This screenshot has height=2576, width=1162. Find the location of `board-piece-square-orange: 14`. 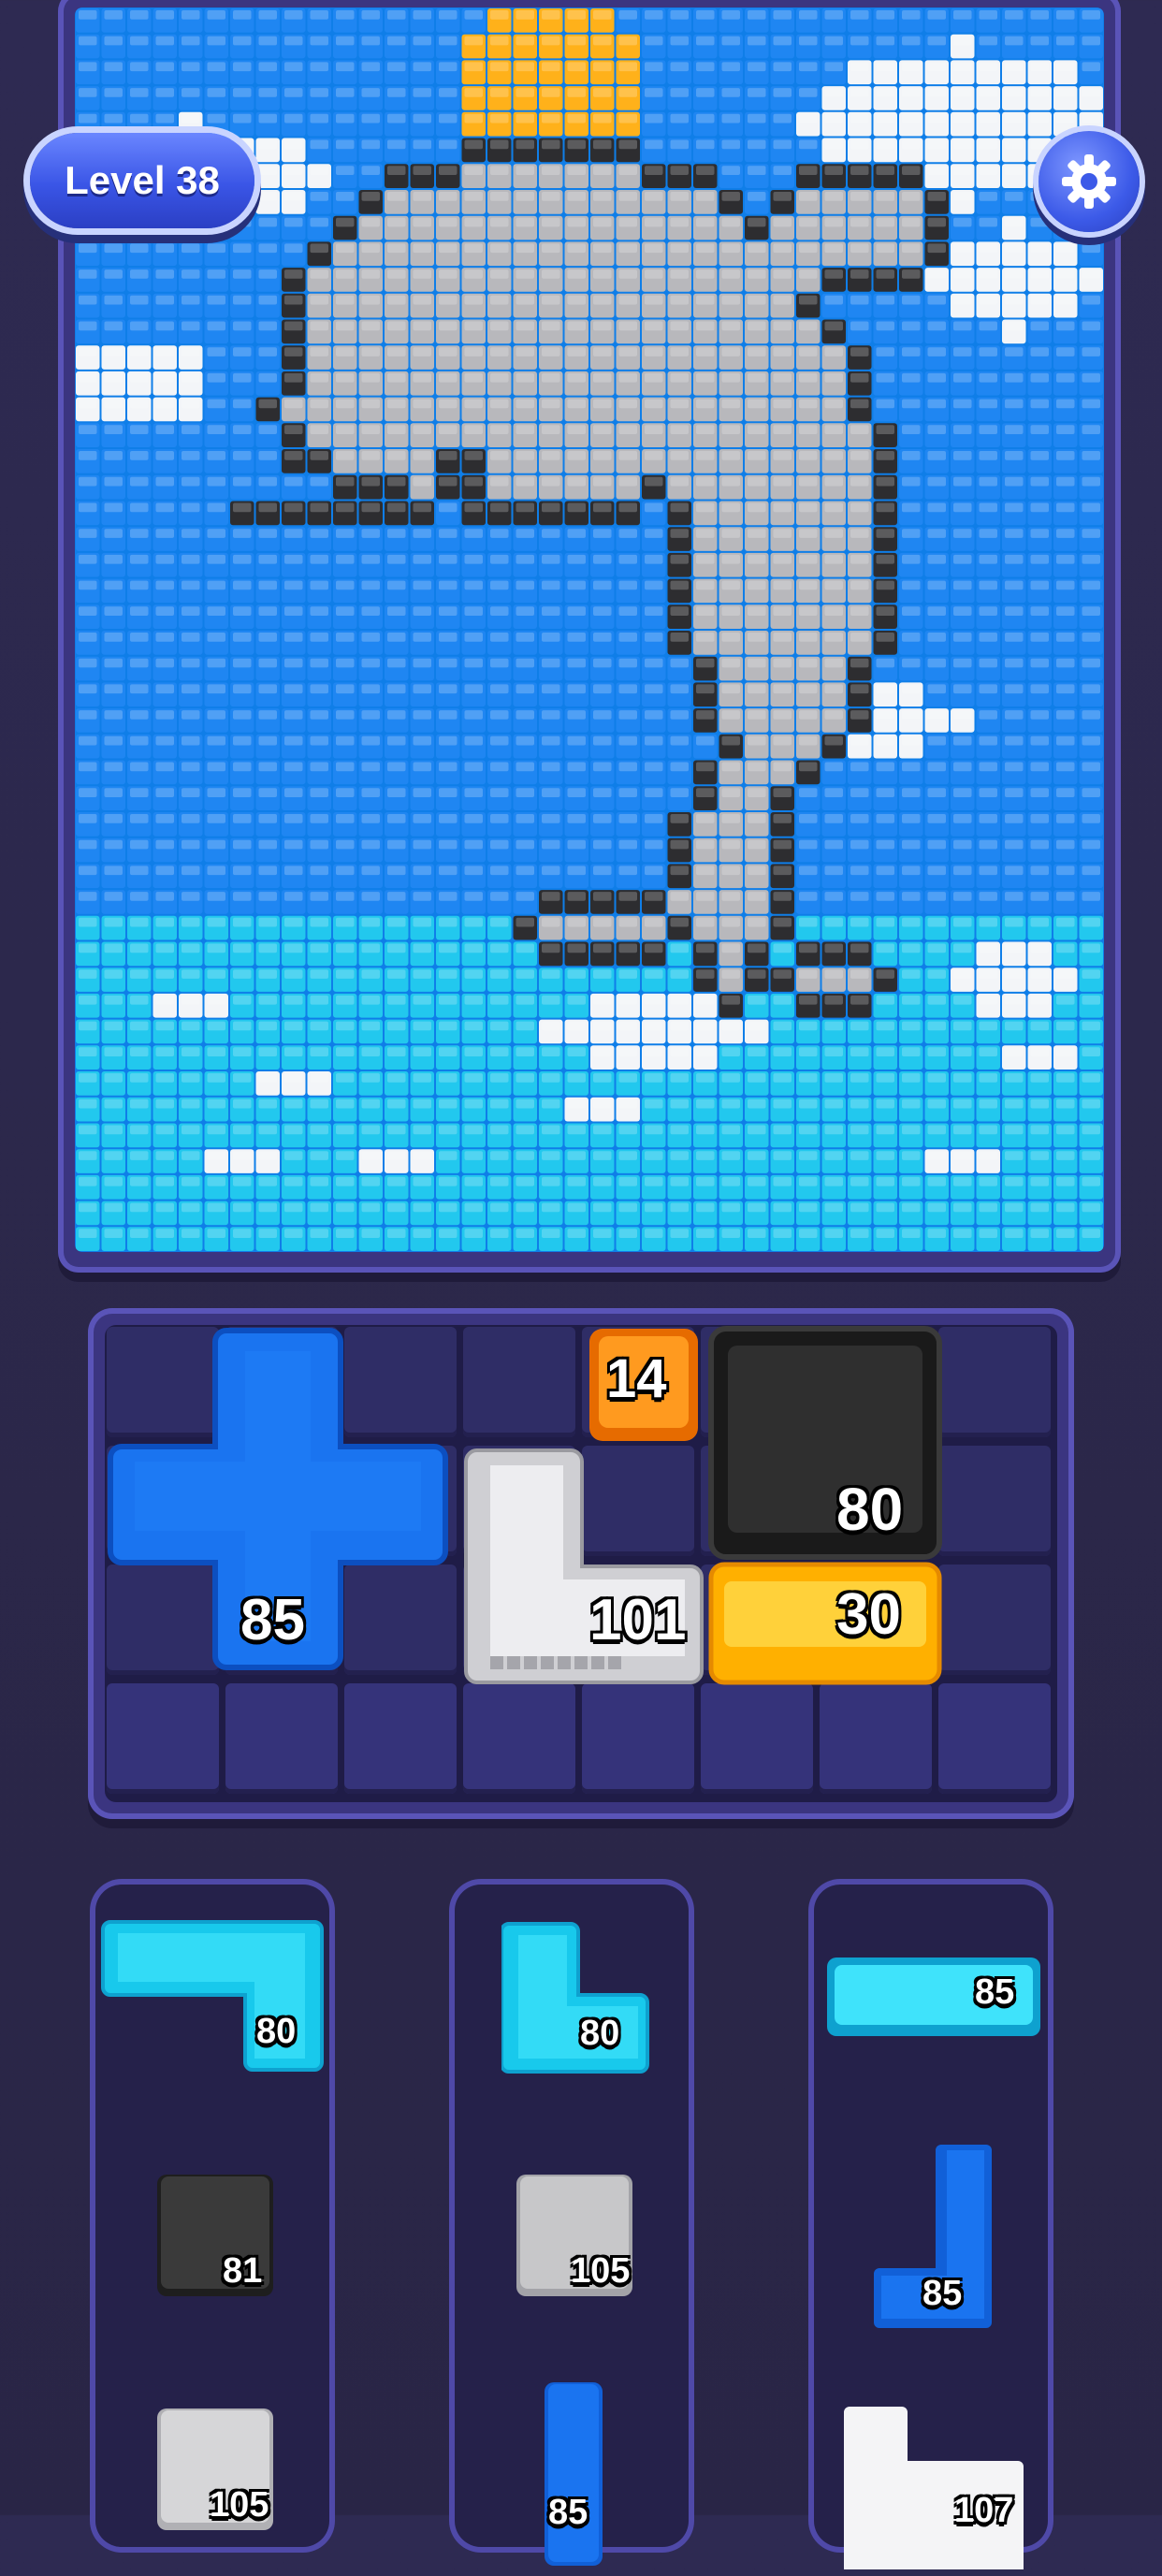

board-piece-square-orange: 14 is located at coordinates (644, 1385).